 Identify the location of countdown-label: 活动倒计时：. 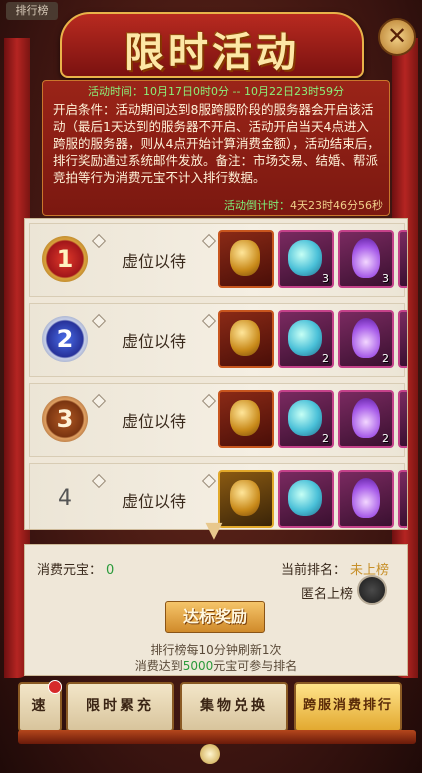
(257, 205).